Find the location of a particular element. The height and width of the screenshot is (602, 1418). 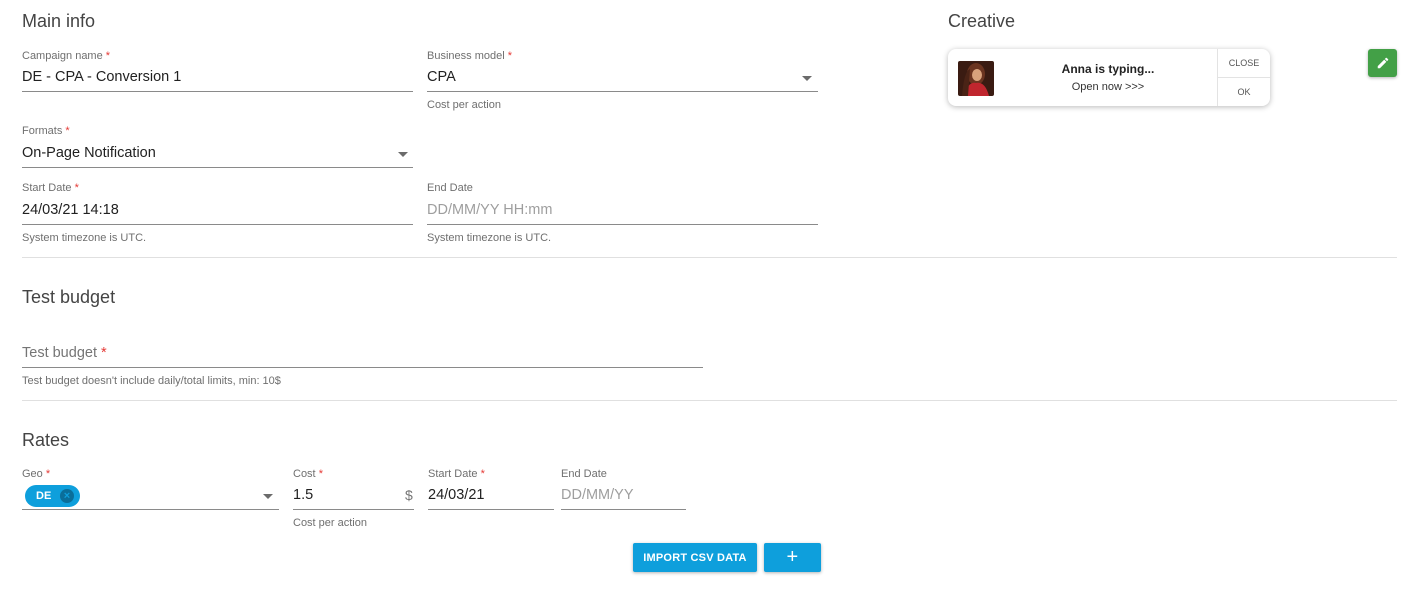

rate-start-date-label: Start Date * is located at coordinates (456, 474).